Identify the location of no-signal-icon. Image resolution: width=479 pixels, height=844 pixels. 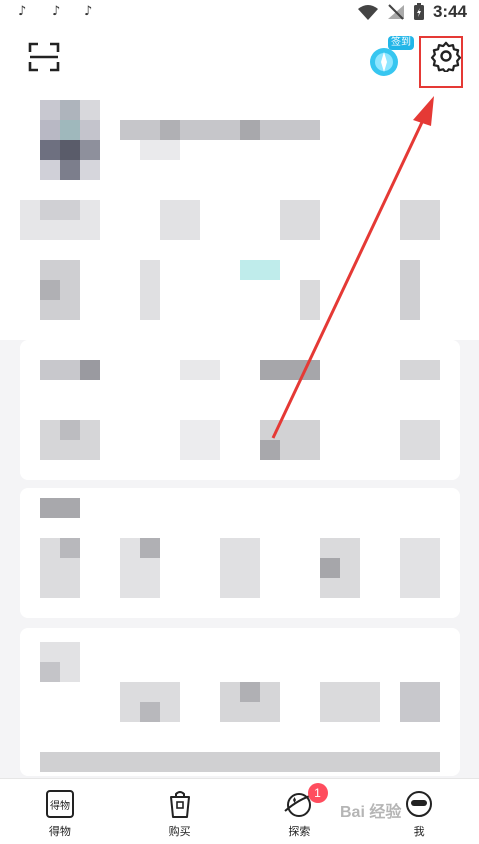
(395, 12).